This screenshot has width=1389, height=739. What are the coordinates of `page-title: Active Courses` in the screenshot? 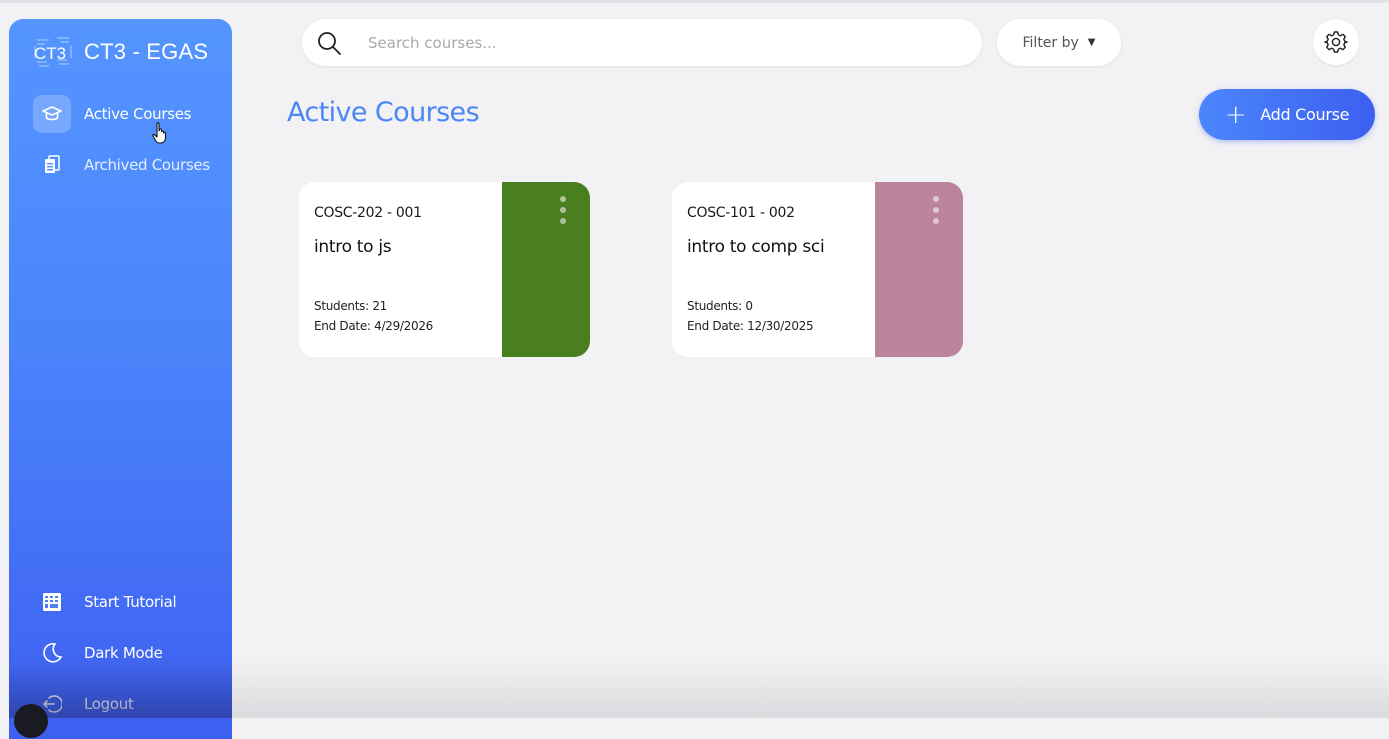 It's located at (383, 112).